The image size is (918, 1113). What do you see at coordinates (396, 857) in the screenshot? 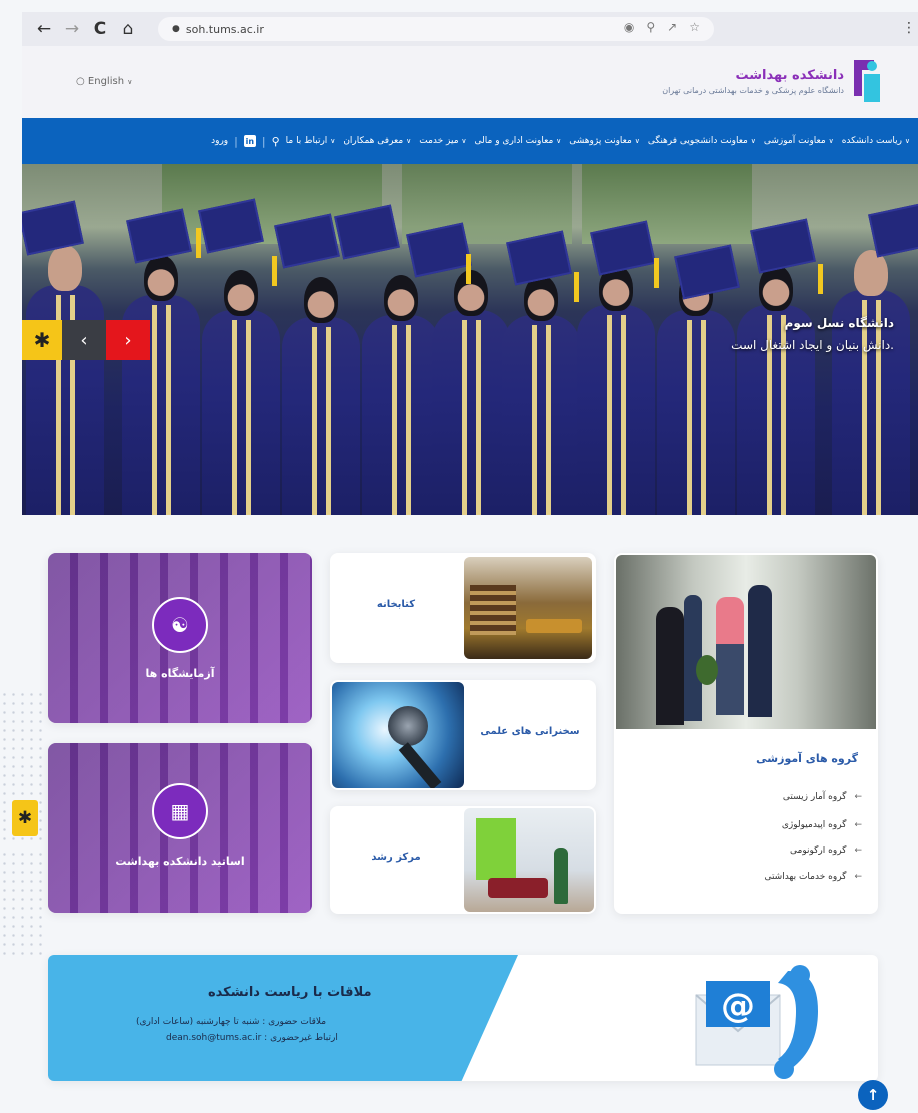
I see `growth-center-card-label: مرکز رشد` at bounding box center [396, 857].